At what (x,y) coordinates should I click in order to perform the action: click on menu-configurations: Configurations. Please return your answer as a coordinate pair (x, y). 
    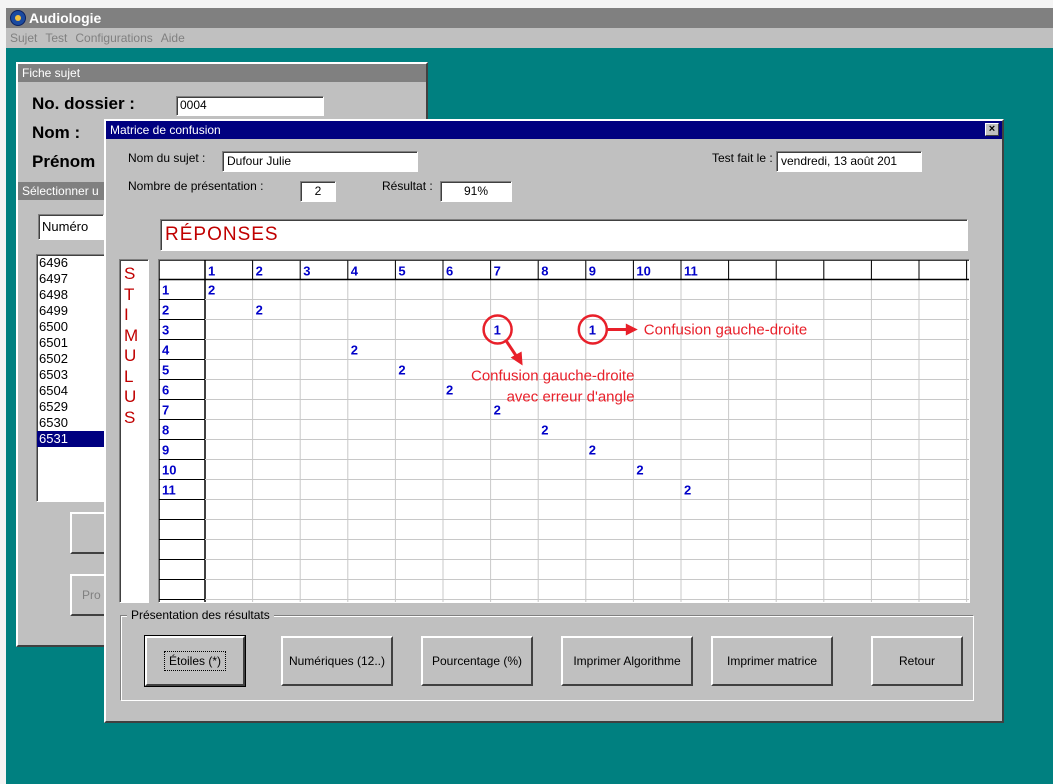
    Looking at the image, I should click on (113, 38).